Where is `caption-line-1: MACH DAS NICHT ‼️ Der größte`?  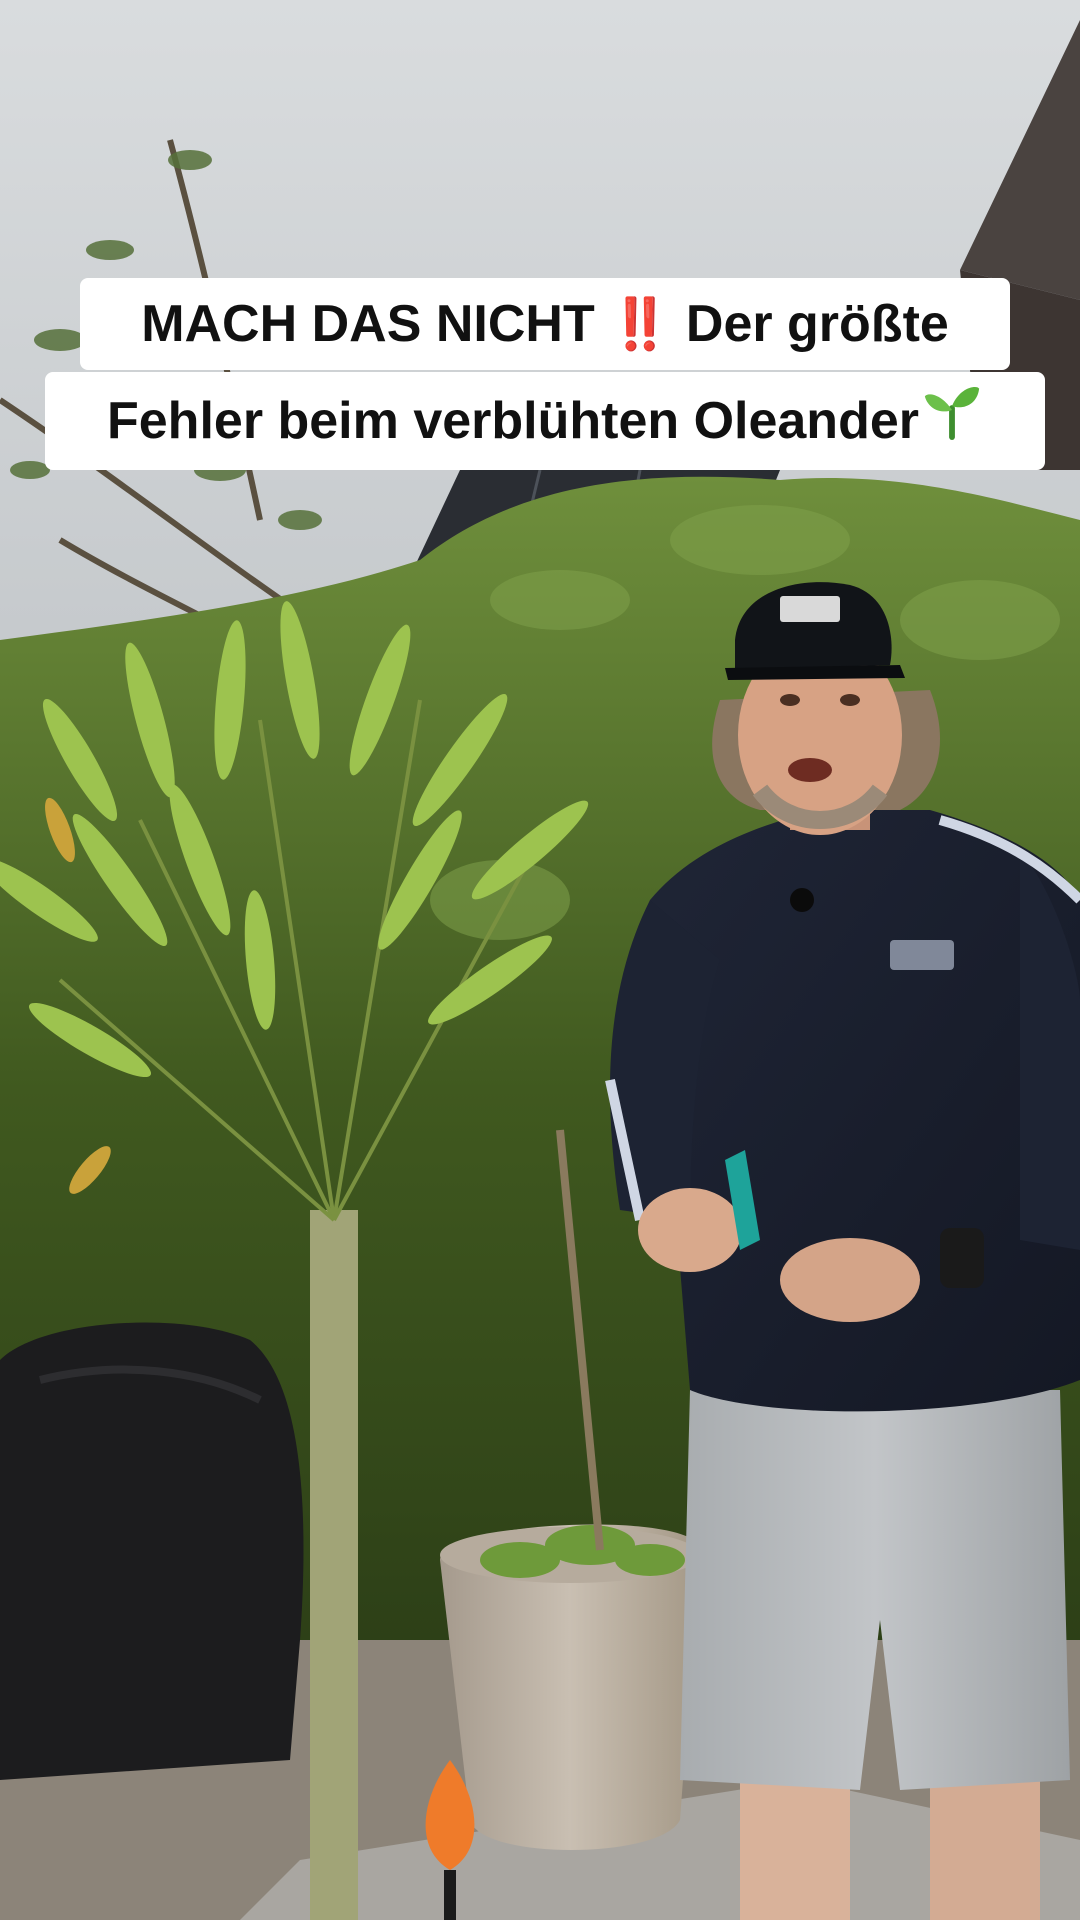
caption-line-1: MACH DAS NICHT ‼️ Der größte is located at coordinates (545, 324).